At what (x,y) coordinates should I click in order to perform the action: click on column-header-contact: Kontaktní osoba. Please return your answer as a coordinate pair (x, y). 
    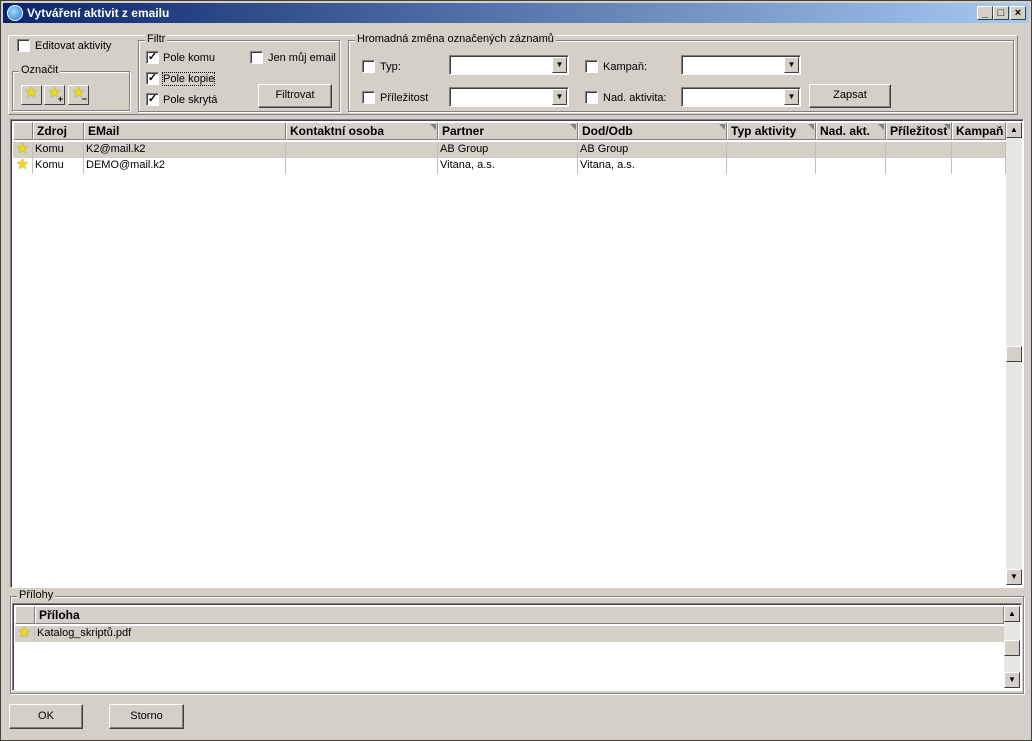
    Looking at the image, I should click on (362, 131).